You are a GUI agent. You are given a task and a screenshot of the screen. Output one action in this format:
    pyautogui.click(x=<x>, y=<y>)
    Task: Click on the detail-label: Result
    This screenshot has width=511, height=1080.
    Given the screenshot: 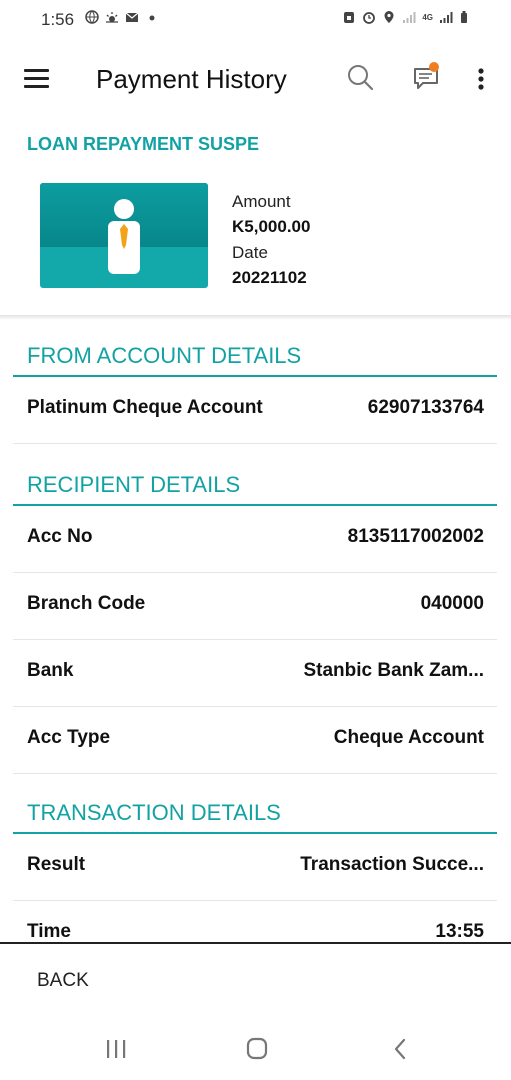 What is the action you would take?
    pyautogui.click(x=56, y=864)
    